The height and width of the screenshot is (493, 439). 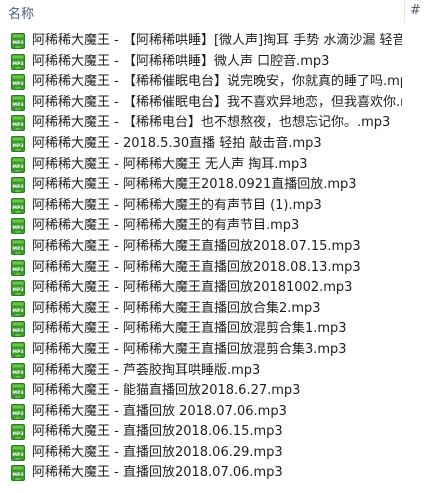 I want to click on column-header-name: 名称, so click(x=21, y=12).